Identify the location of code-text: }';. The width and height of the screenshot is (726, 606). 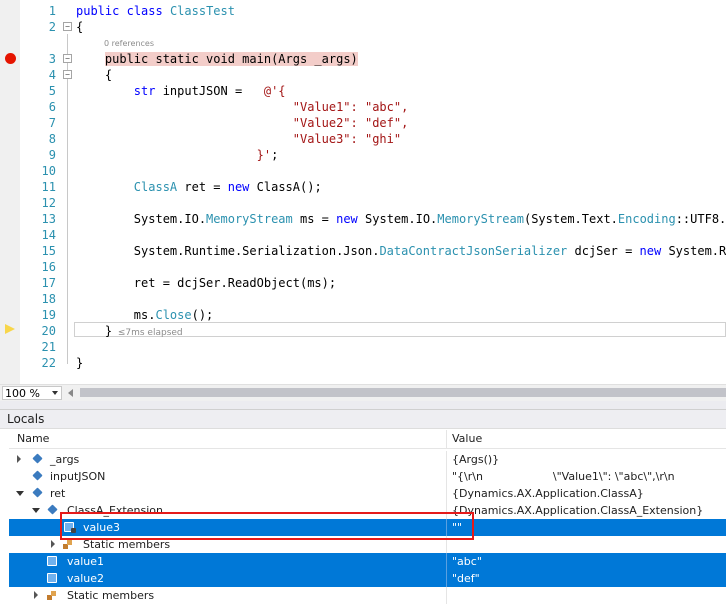
(177, 155).